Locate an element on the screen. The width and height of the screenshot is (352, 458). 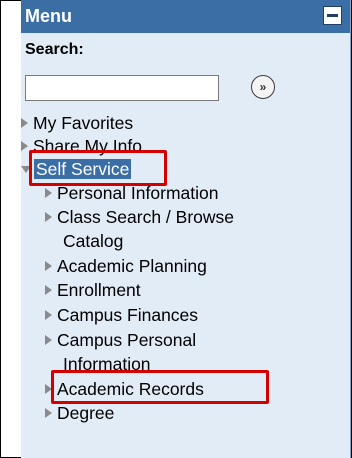
search-row: » is located at coordinates (185, 88).